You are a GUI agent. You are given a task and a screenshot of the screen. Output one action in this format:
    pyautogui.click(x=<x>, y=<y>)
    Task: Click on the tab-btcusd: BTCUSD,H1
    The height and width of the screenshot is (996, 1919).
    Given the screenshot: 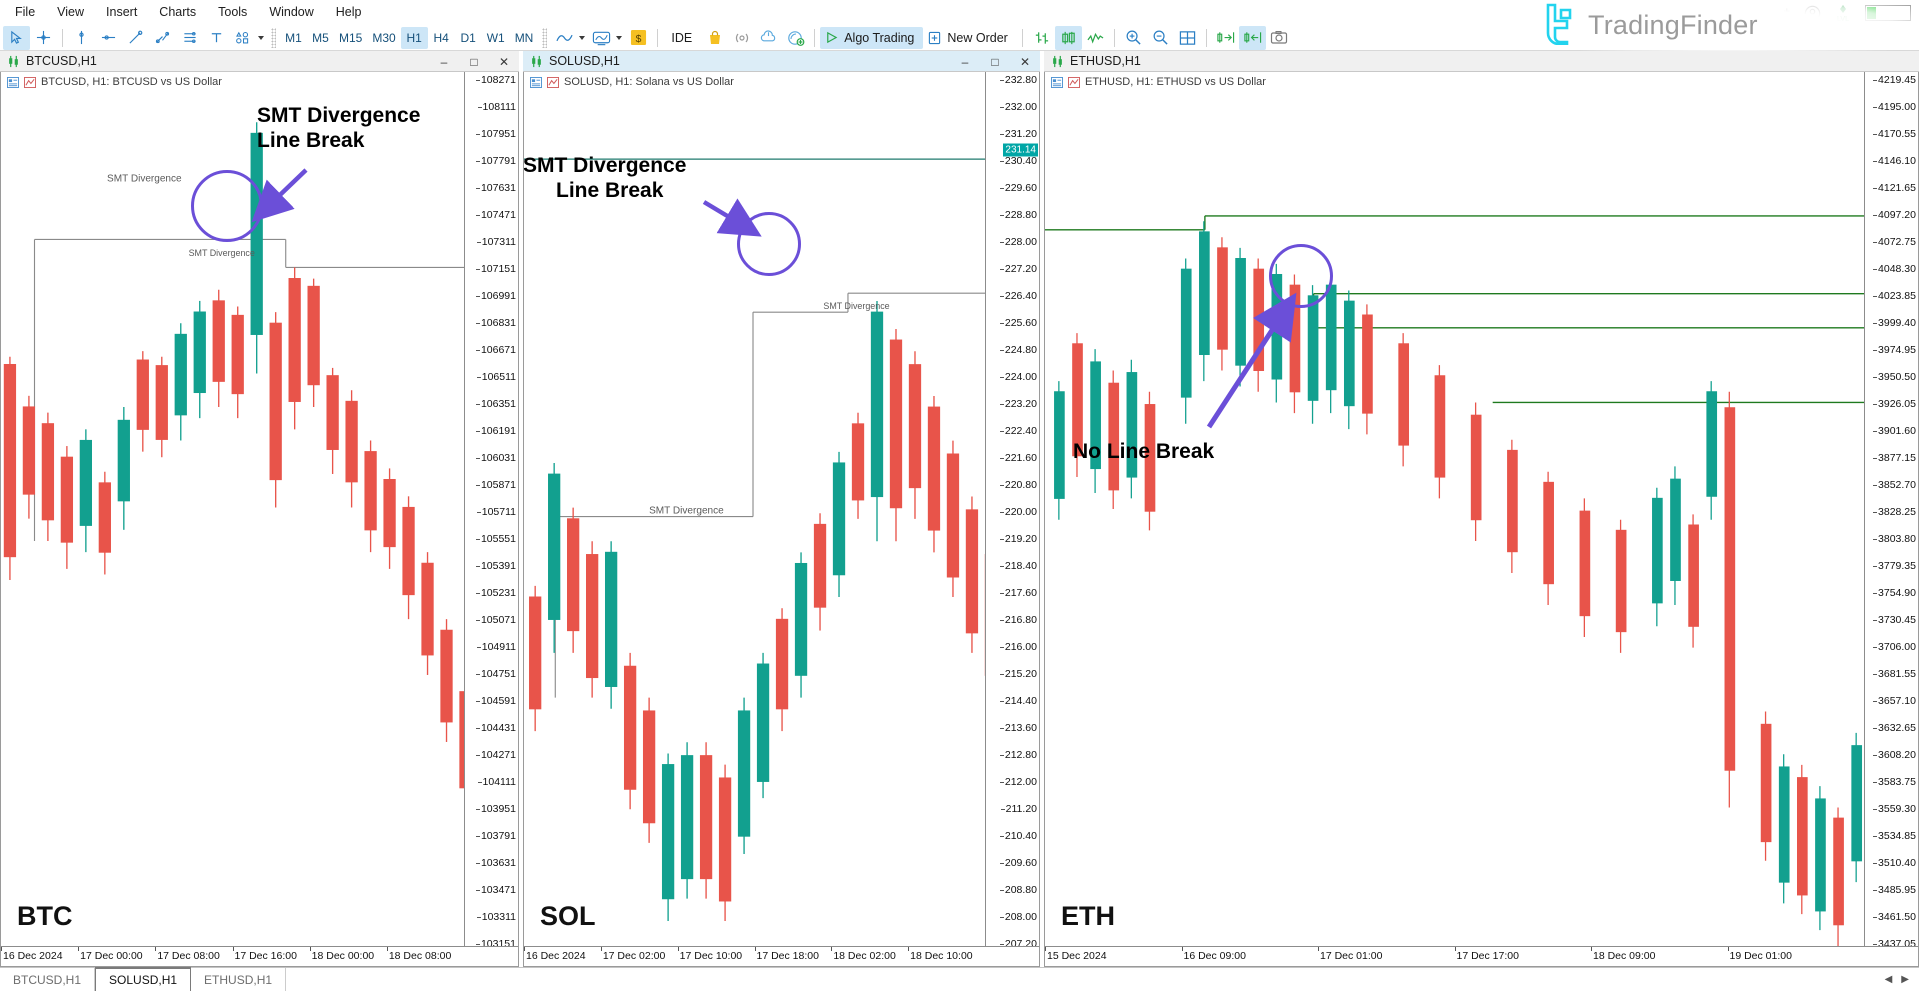 What is the action you would take?
    pyautogui.click(x=48, y=979)
    